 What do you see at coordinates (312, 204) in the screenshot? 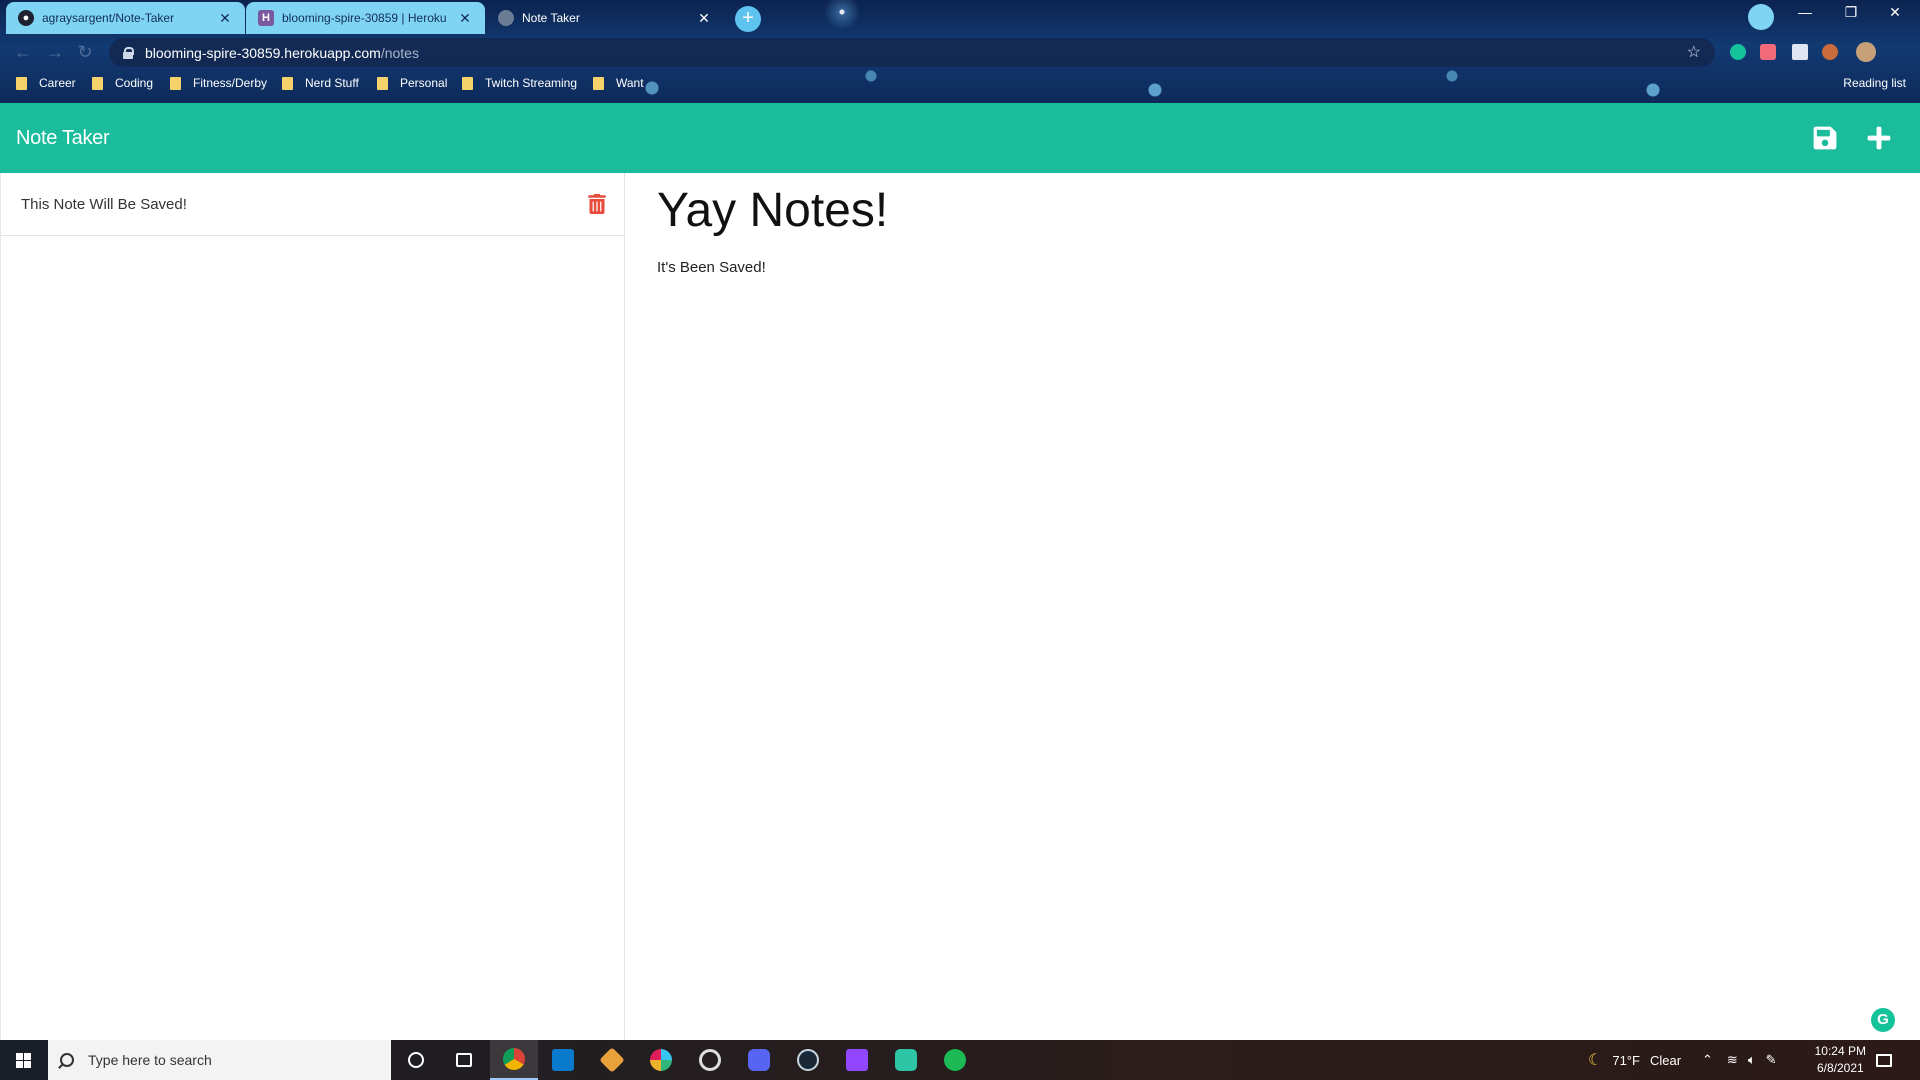
I see `list-item: This Note Will Be Saved!` at bounding box center [312, 204].